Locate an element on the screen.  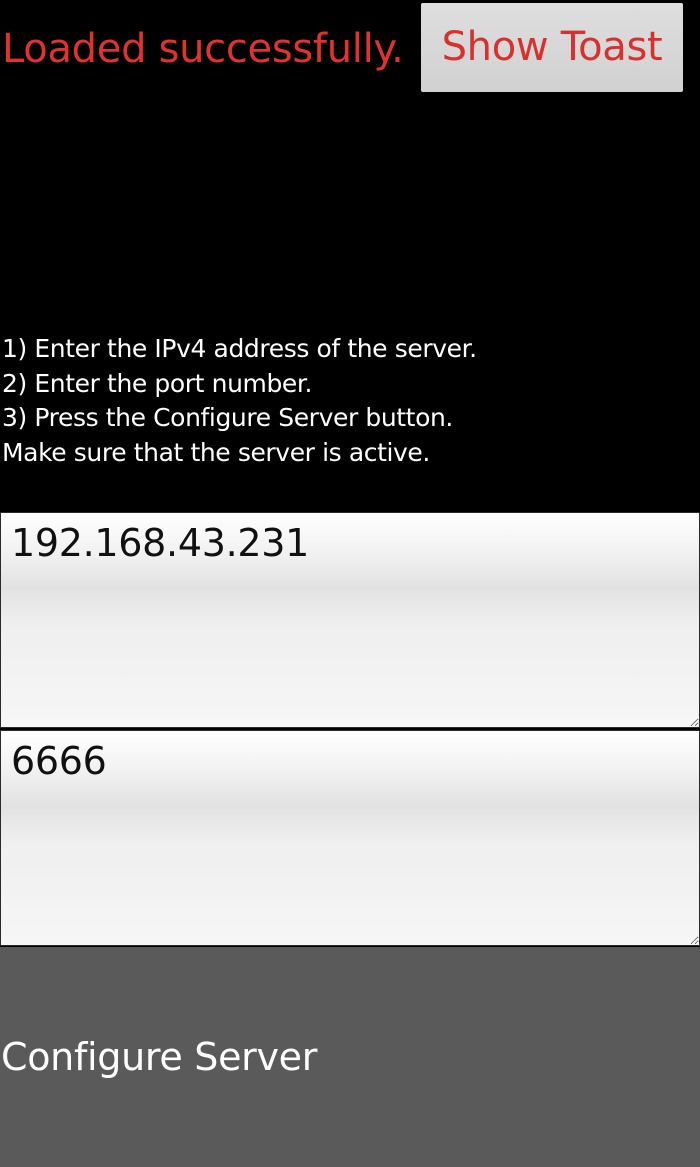
instruction-line: Make sure that the server is active. is located at coordinates (216, 452).